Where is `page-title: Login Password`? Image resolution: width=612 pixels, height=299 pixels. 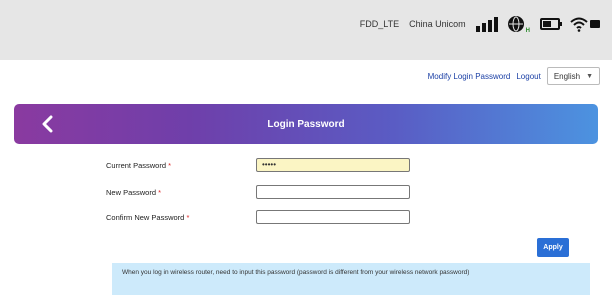
page-title: Login Password is located at coordinates (306, 124).